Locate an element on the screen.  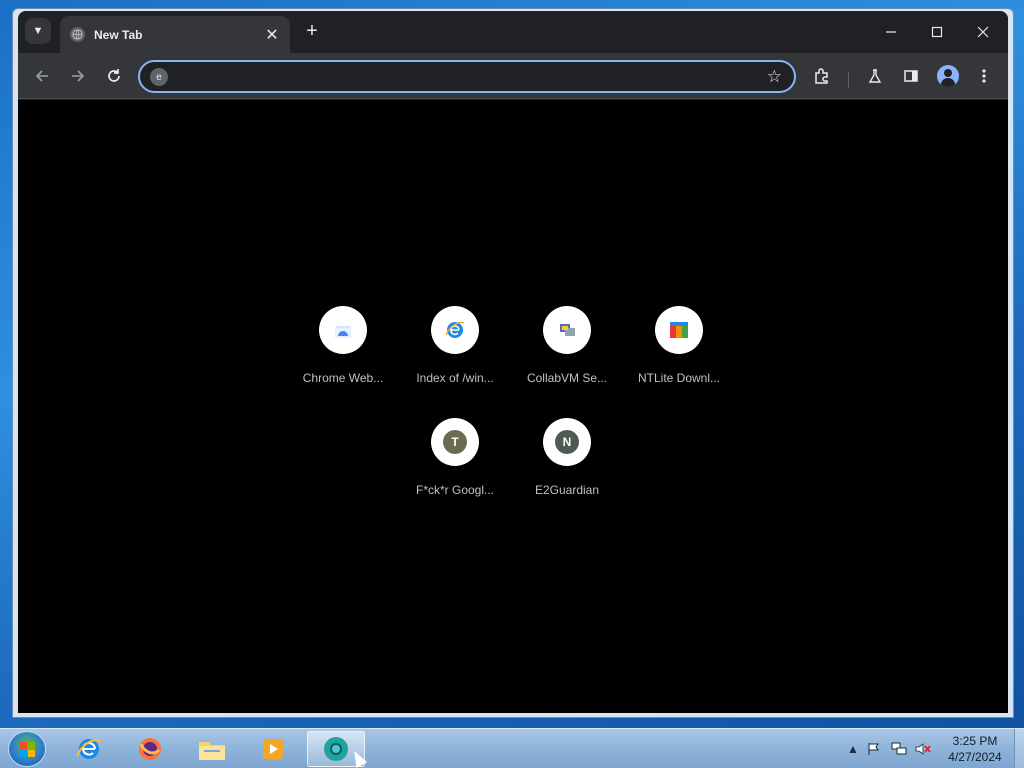
letter-badge: N is located at coordinates (567, 442).